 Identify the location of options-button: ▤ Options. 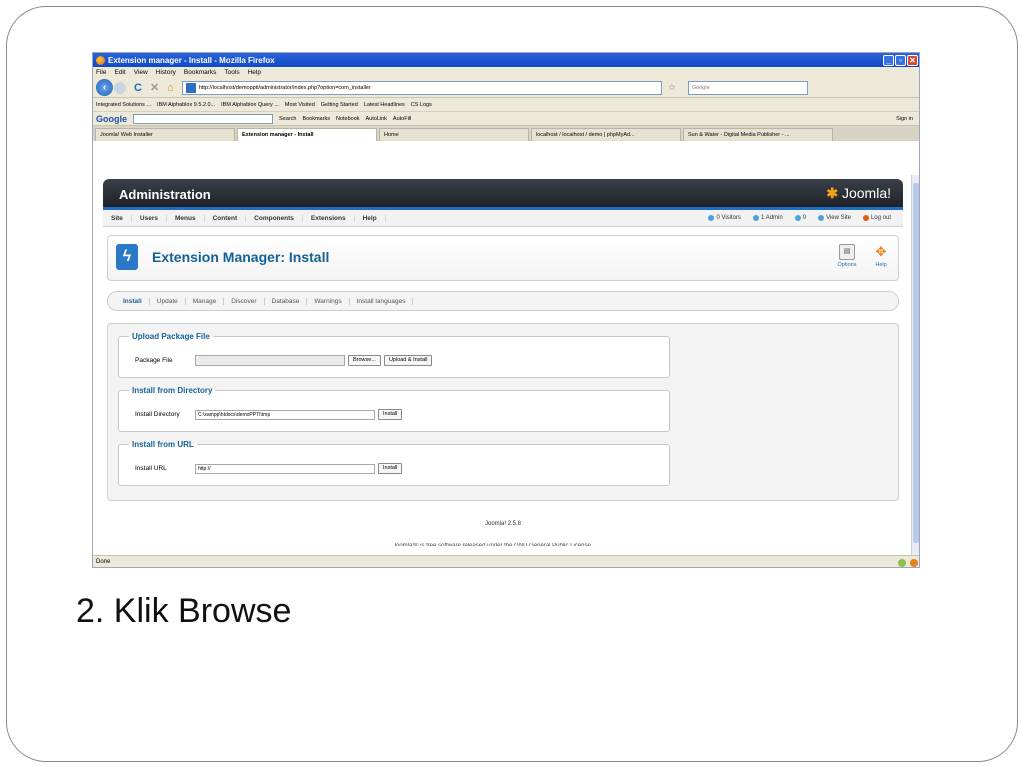
(847, 256).